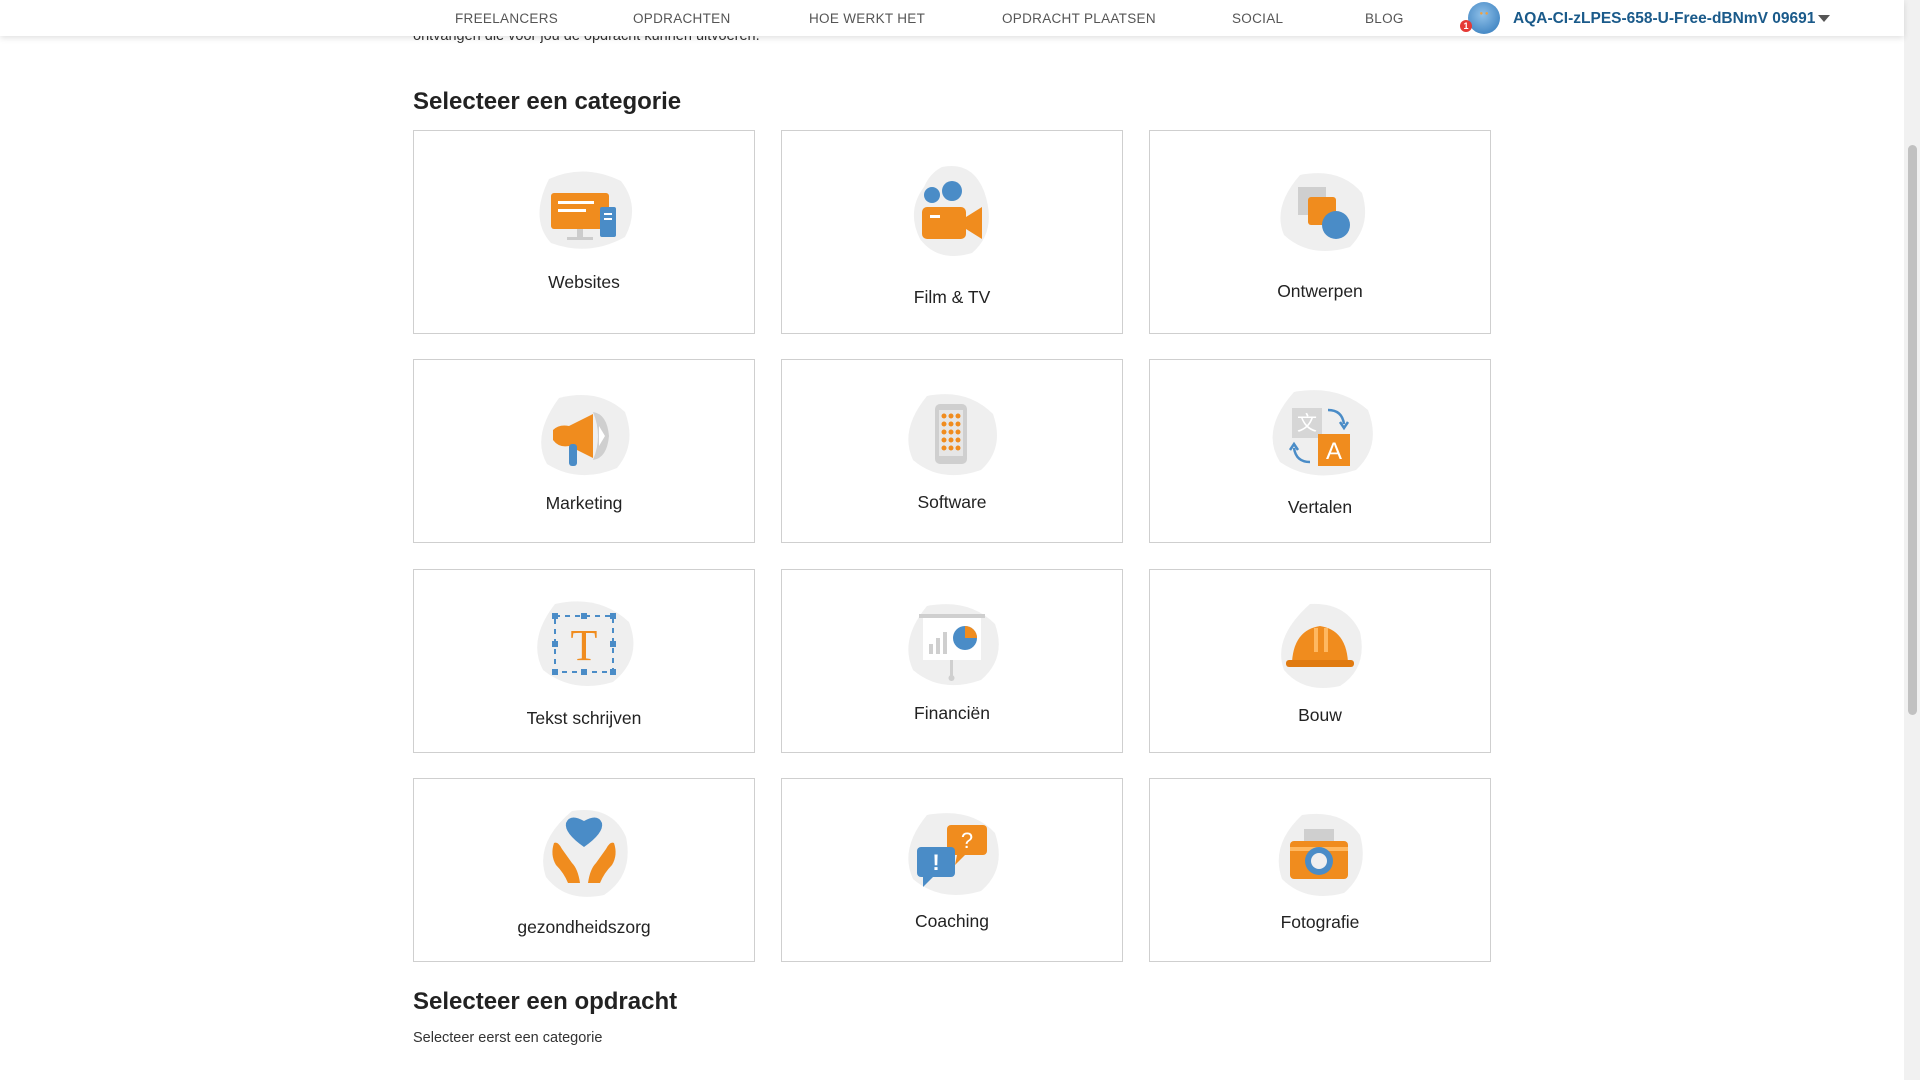 Image resolution: width=1920 pixels, height=1080 pixels. What do you see at coordinates (952, 502) in the screenshot?
I see `category-label: Software` at bounding box center [952, 502].